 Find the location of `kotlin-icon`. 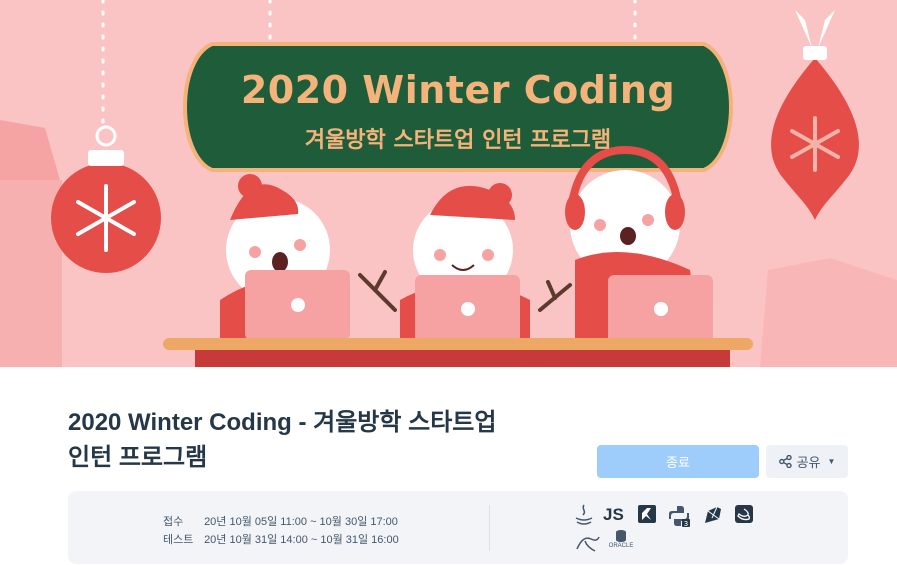

kotlin-icon is located at coordinates (647, 514).